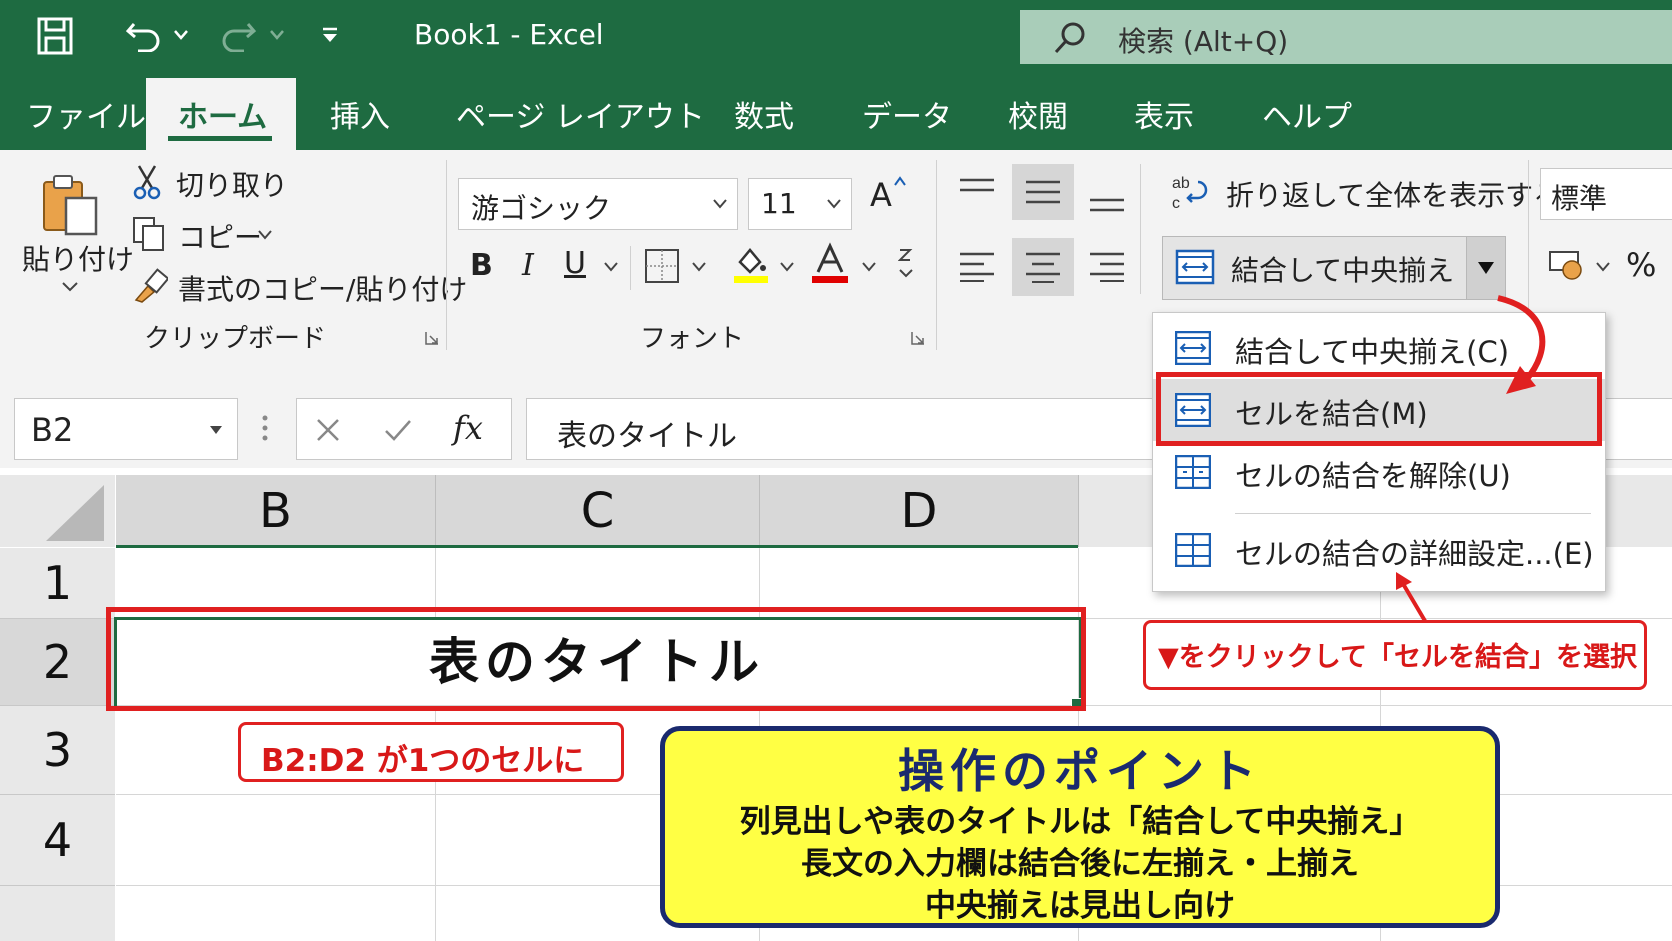  Describe the element at coordinates (528, 265) in the screenshot. I see `italic-button: I` at that location.